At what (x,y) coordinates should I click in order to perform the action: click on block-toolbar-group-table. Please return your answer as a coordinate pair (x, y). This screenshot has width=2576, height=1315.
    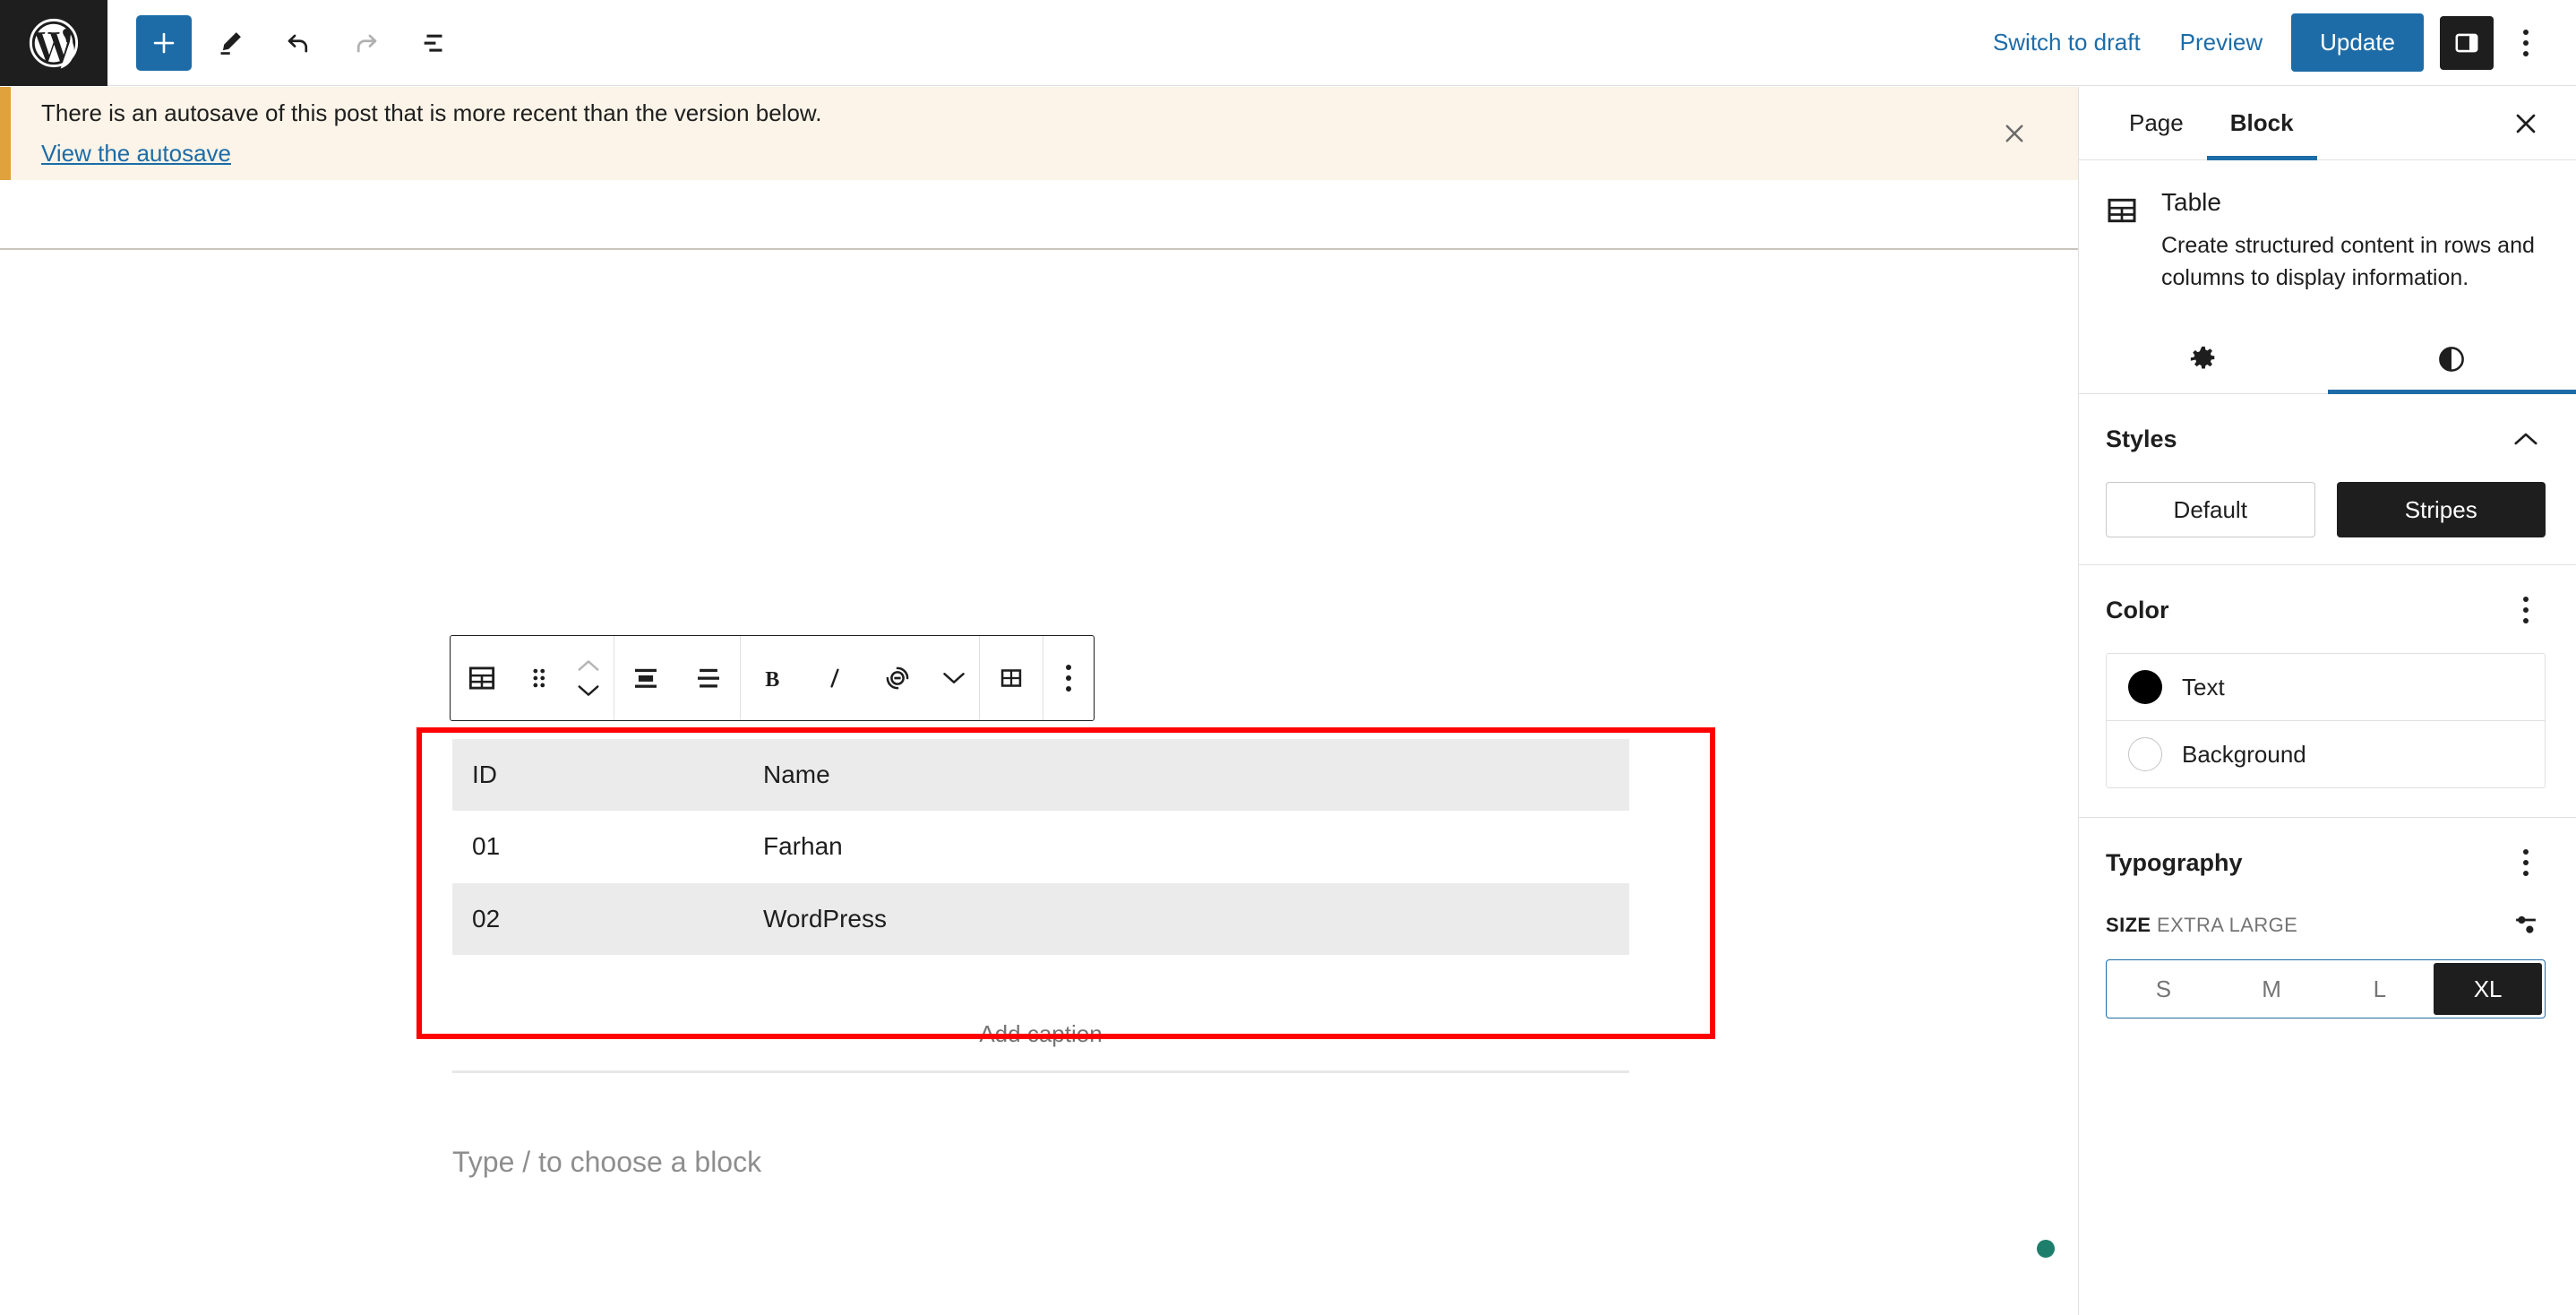
    Looking at the image, I should click on (1011, 678).